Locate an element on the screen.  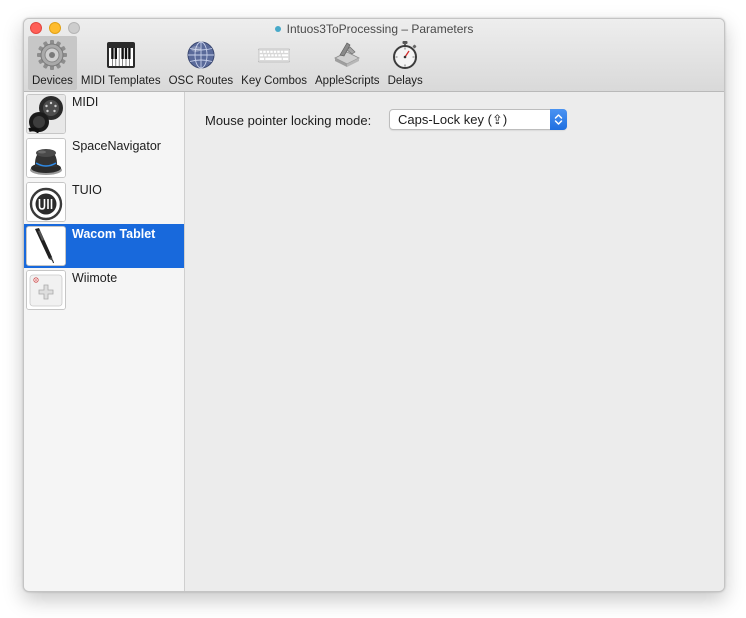
sidebar-item-label: Wacom Tablet is located at coordinates (114, 234).